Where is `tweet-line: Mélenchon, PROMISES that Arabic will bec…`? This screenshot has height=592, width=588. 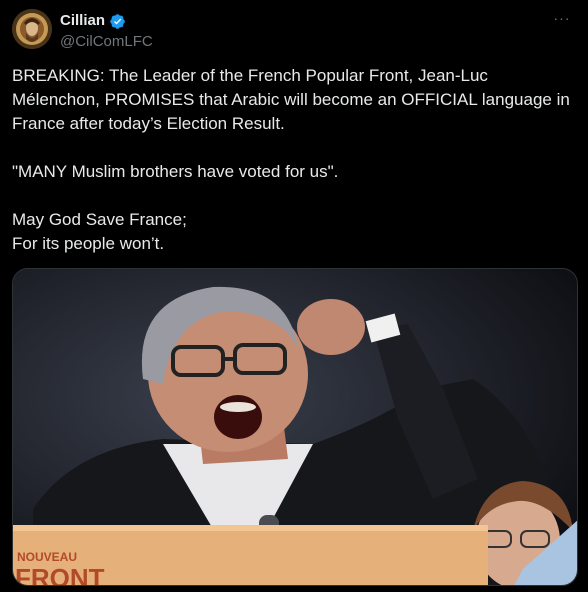
tweet-line: Mélenchon, PROMISES that Arabic will bec… is located at coordinates (291, 99).